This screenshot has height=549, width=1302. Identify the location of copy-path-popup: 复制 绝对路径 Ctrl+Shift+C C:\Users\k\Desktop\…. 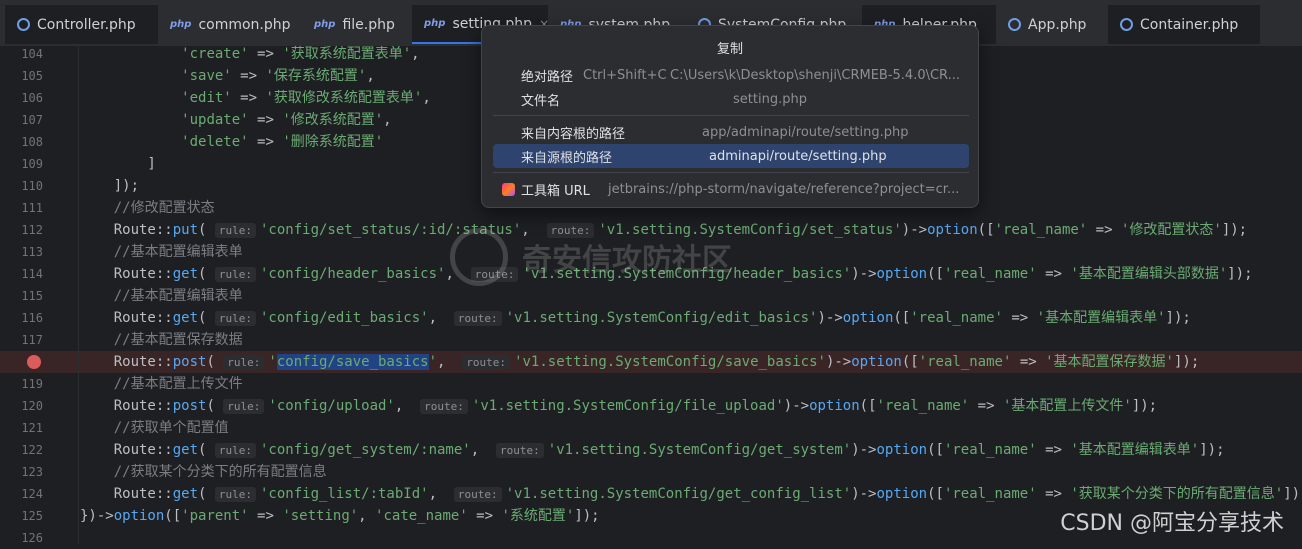
(730, 116).